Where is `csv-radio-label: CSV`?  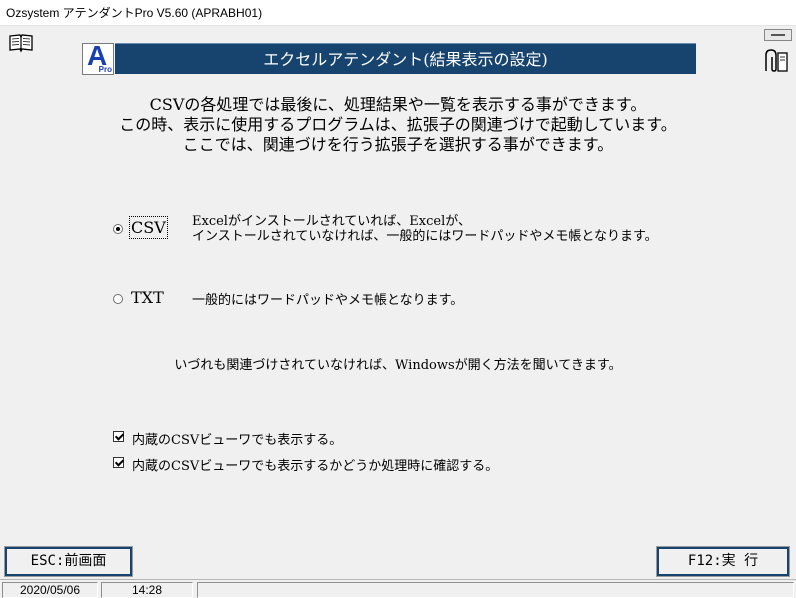
csv-radio-label: CSV is located at coordinates (148, 227).